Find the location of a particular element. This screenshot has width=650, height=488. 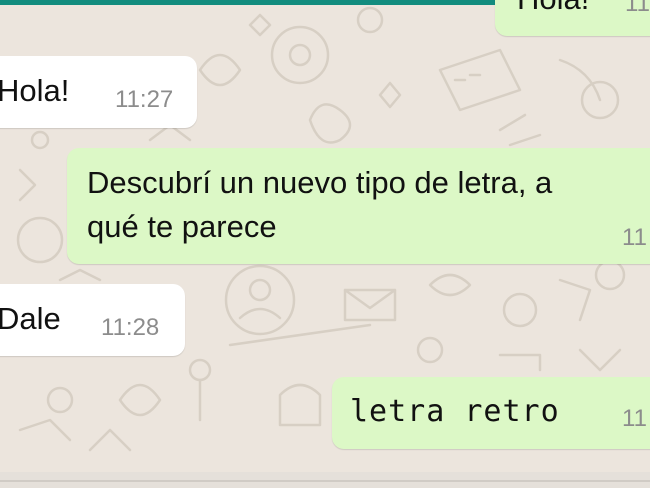

message-time: 11:27 is located at coordinates (144, 99).